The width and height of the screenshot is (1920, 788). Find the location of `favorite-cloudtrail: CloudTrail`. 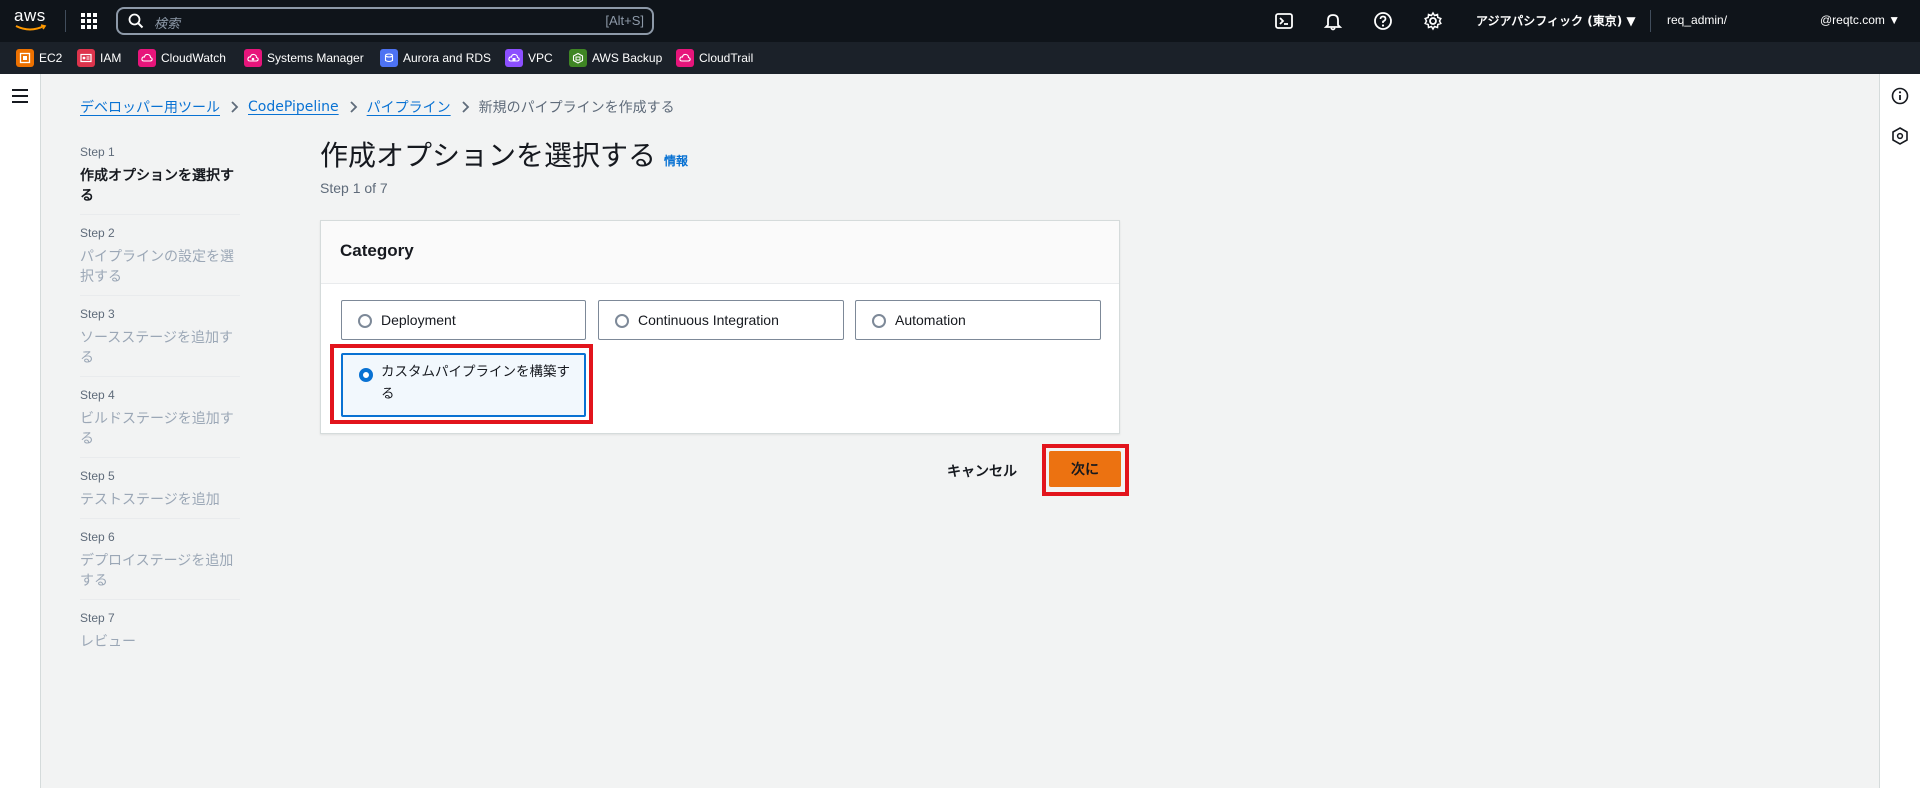

favorite-cloudtrail: CloudTrail is located at coordinates (714, 58).